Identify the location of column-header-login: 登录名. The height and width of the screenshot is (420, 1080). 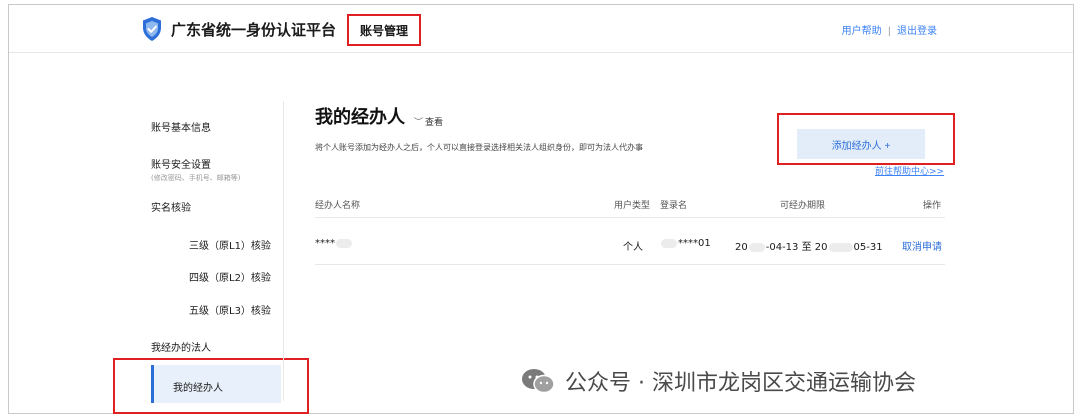
(674, 206).